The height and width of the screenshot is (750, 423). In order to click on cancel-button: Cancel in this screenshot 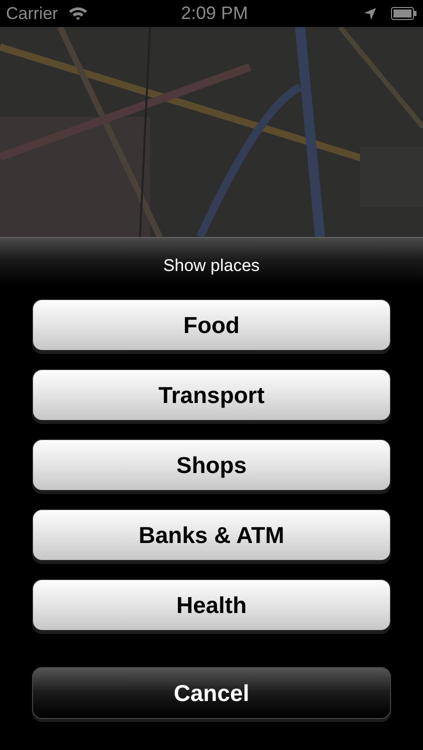, I will do `click(211, 693)`.